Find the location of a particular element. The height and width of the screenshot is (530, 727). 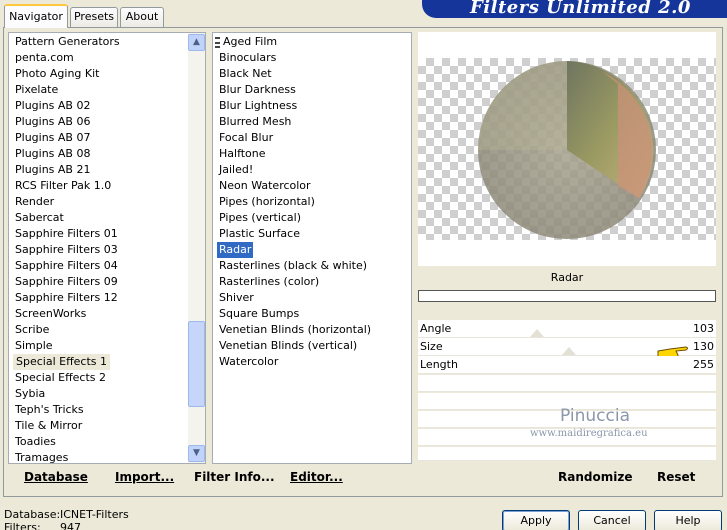

help-button: Help is located at coordinates (688, 520).